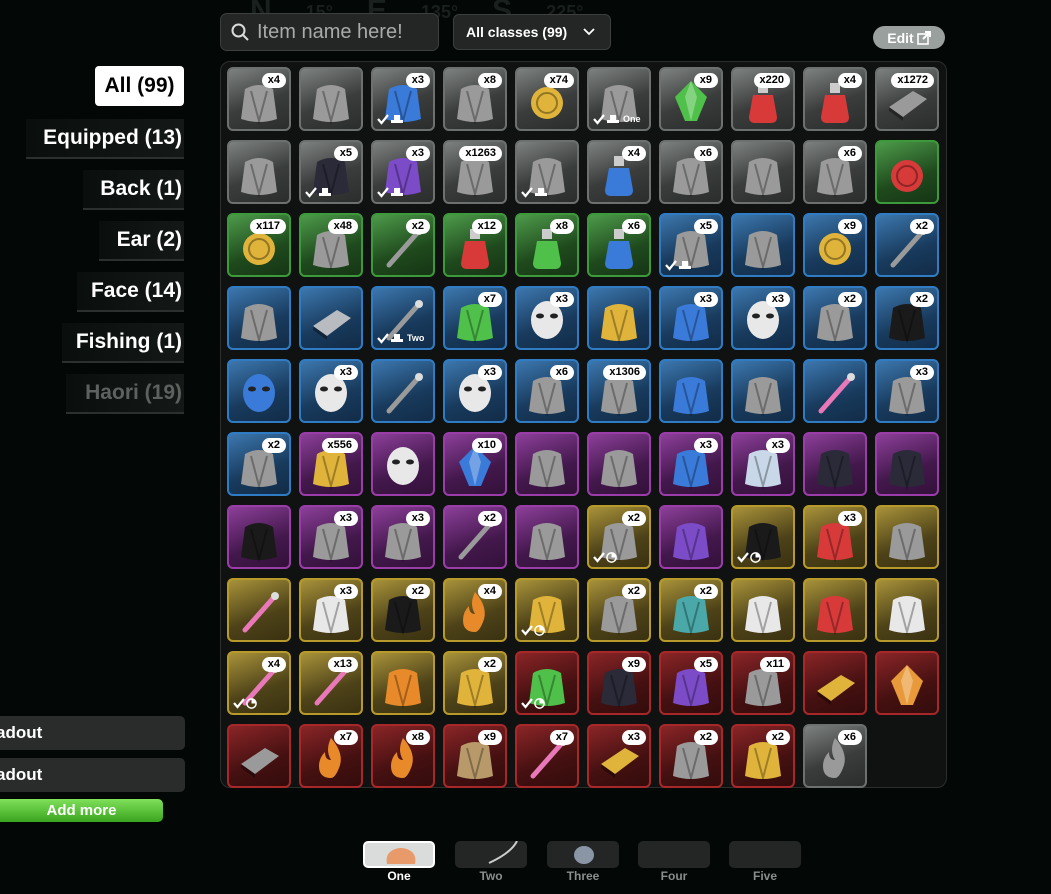 This screenshot has height=894, width=1051. What do you see at coordinates (125, 394) in the screenshot?
I see `category-haori: Haori (19)` at bounding box center [125, 394].